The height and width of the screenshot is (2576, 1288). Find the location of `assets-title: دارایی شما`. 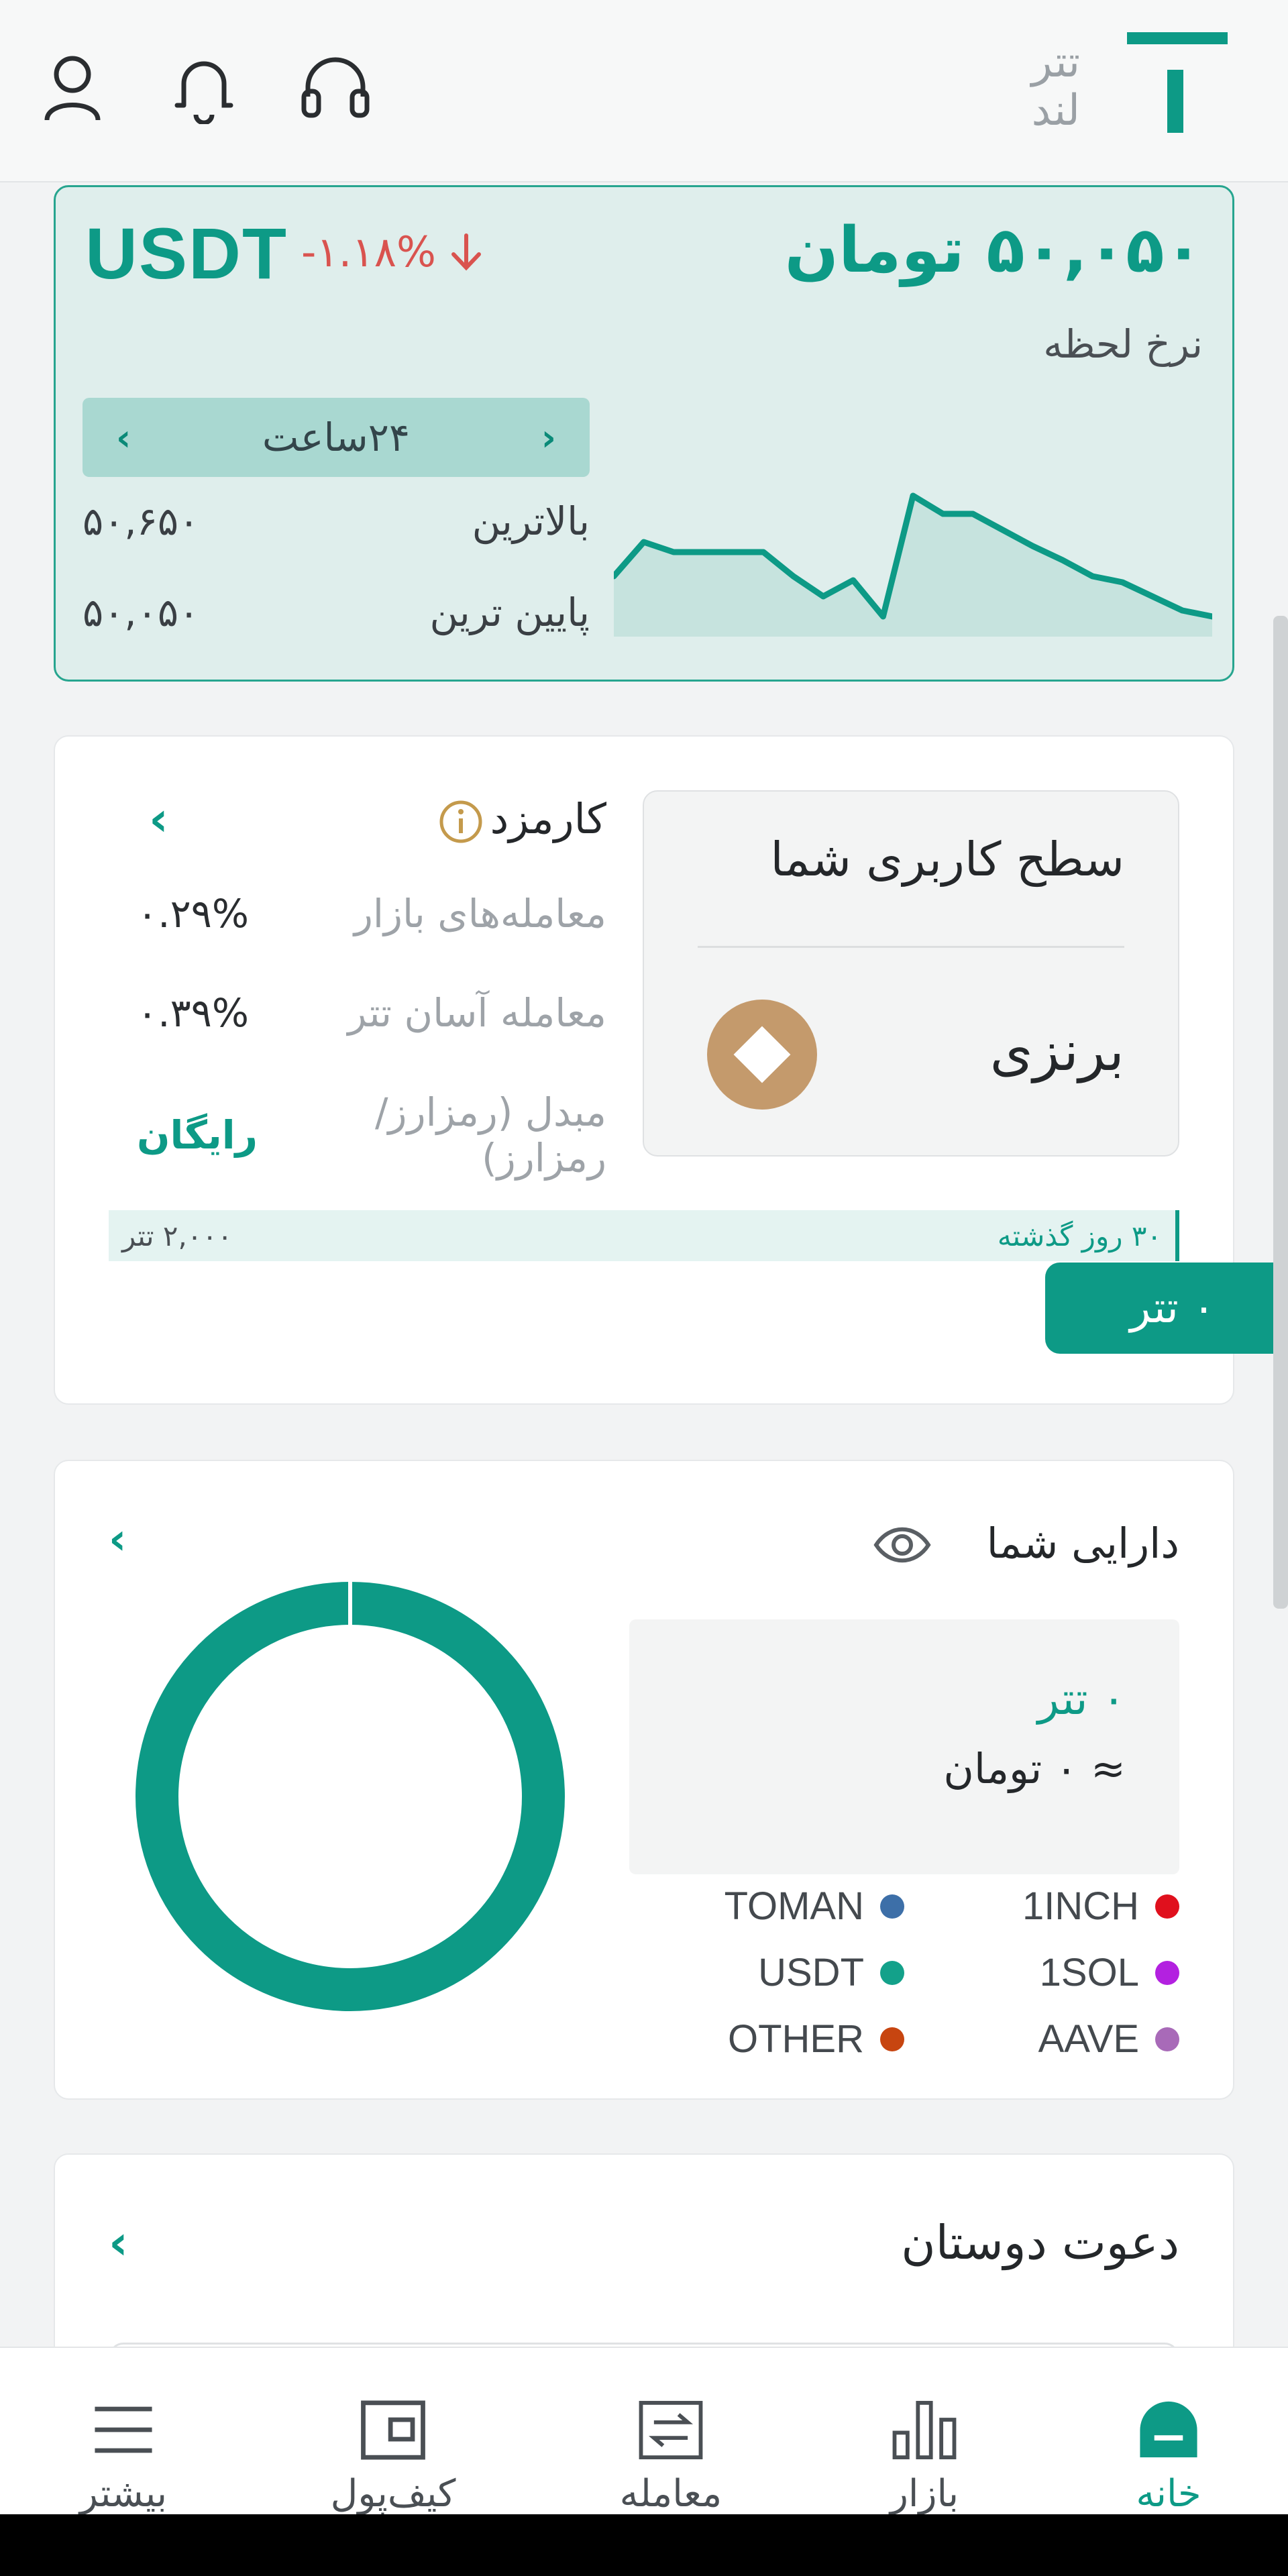

assets-title: دارایی شما is located at coordinates (1082, 1543).